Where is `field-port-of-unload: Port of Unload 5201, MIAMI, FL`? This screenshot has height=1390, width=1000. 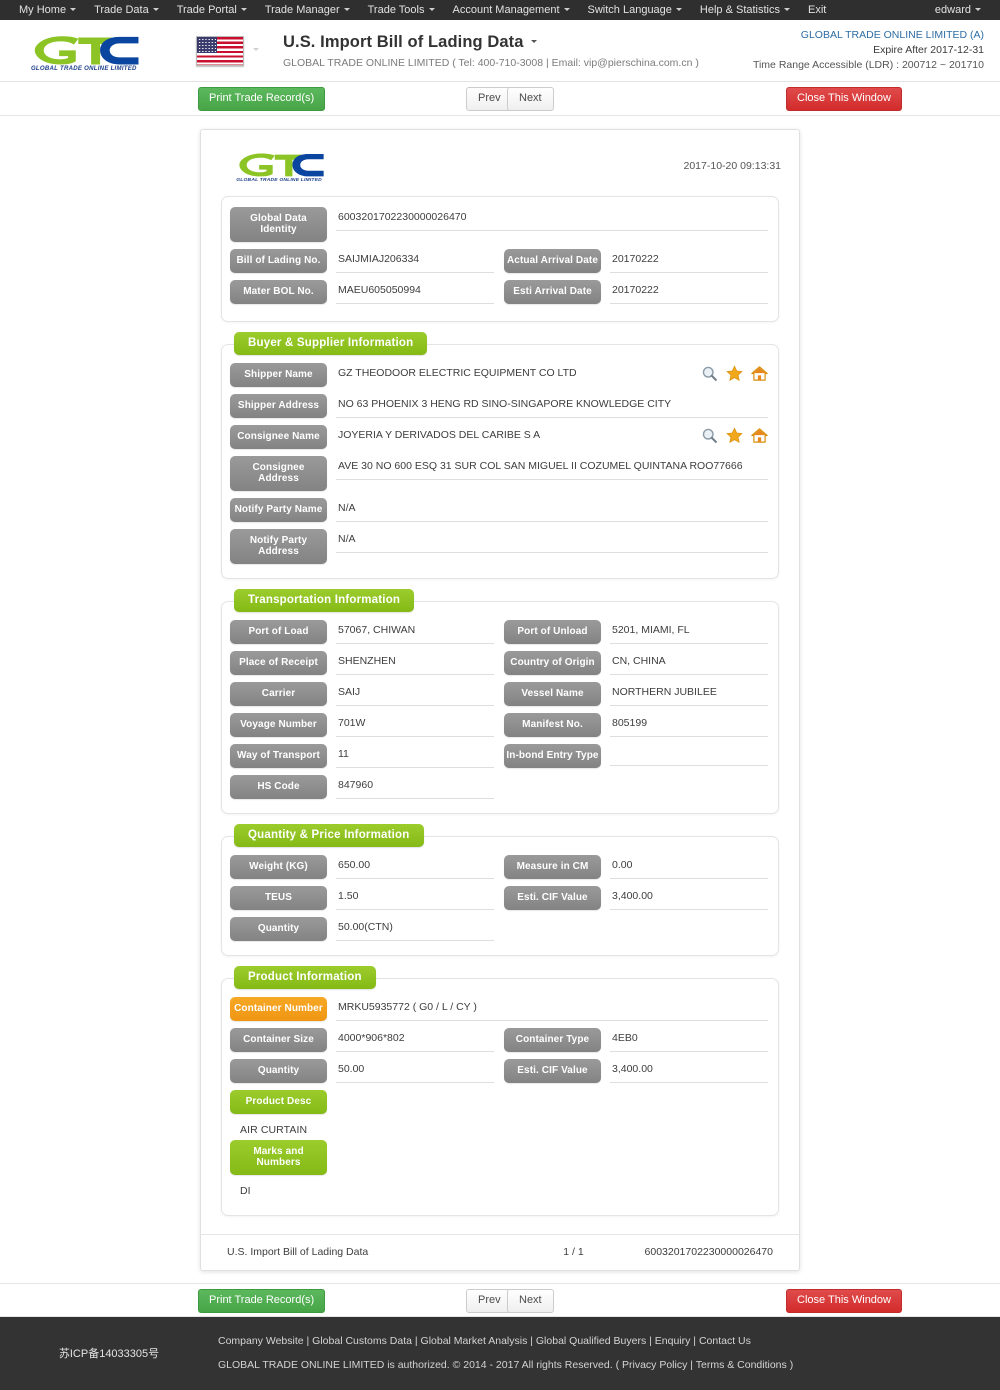 field-port-of-unload: Port of Unload 5201, MIAMI, FL is located at coordinates (641, 632).